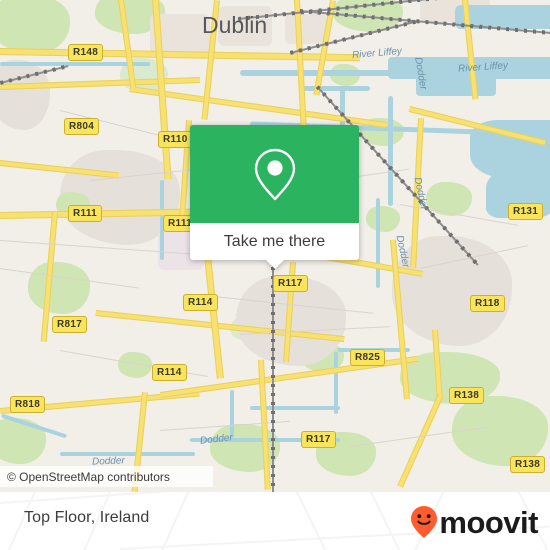 The image size is (550, 550). I want to click on moovit-smiley-pin-icon, so click(424, 522).